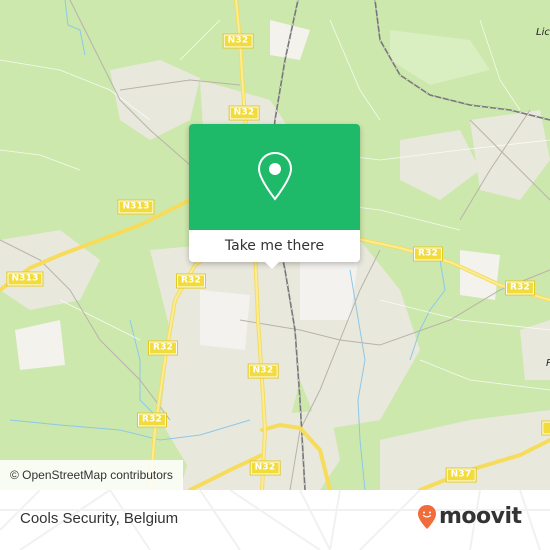 This screenshot has width=550, height=550. I want to click on moovit-pin-icon, so click(427, 517).